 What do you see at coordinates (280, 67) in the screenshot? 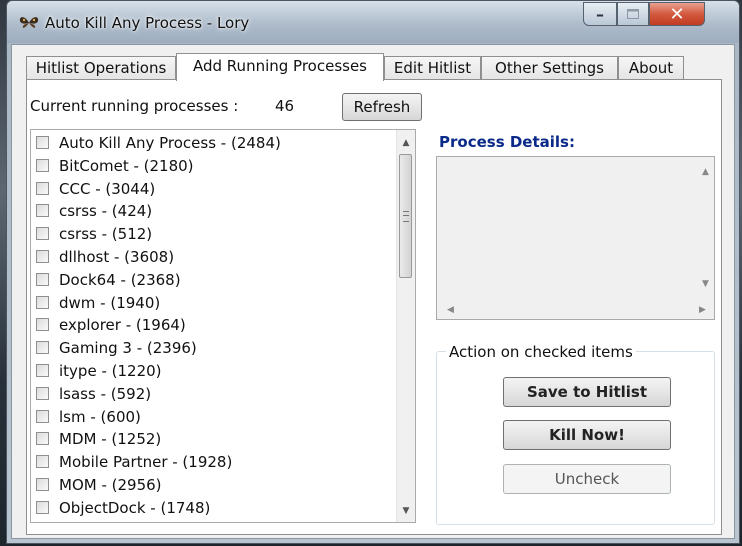
I see `tab-add-running-processes: Add Running Processes` at bounding box center [280, 67].